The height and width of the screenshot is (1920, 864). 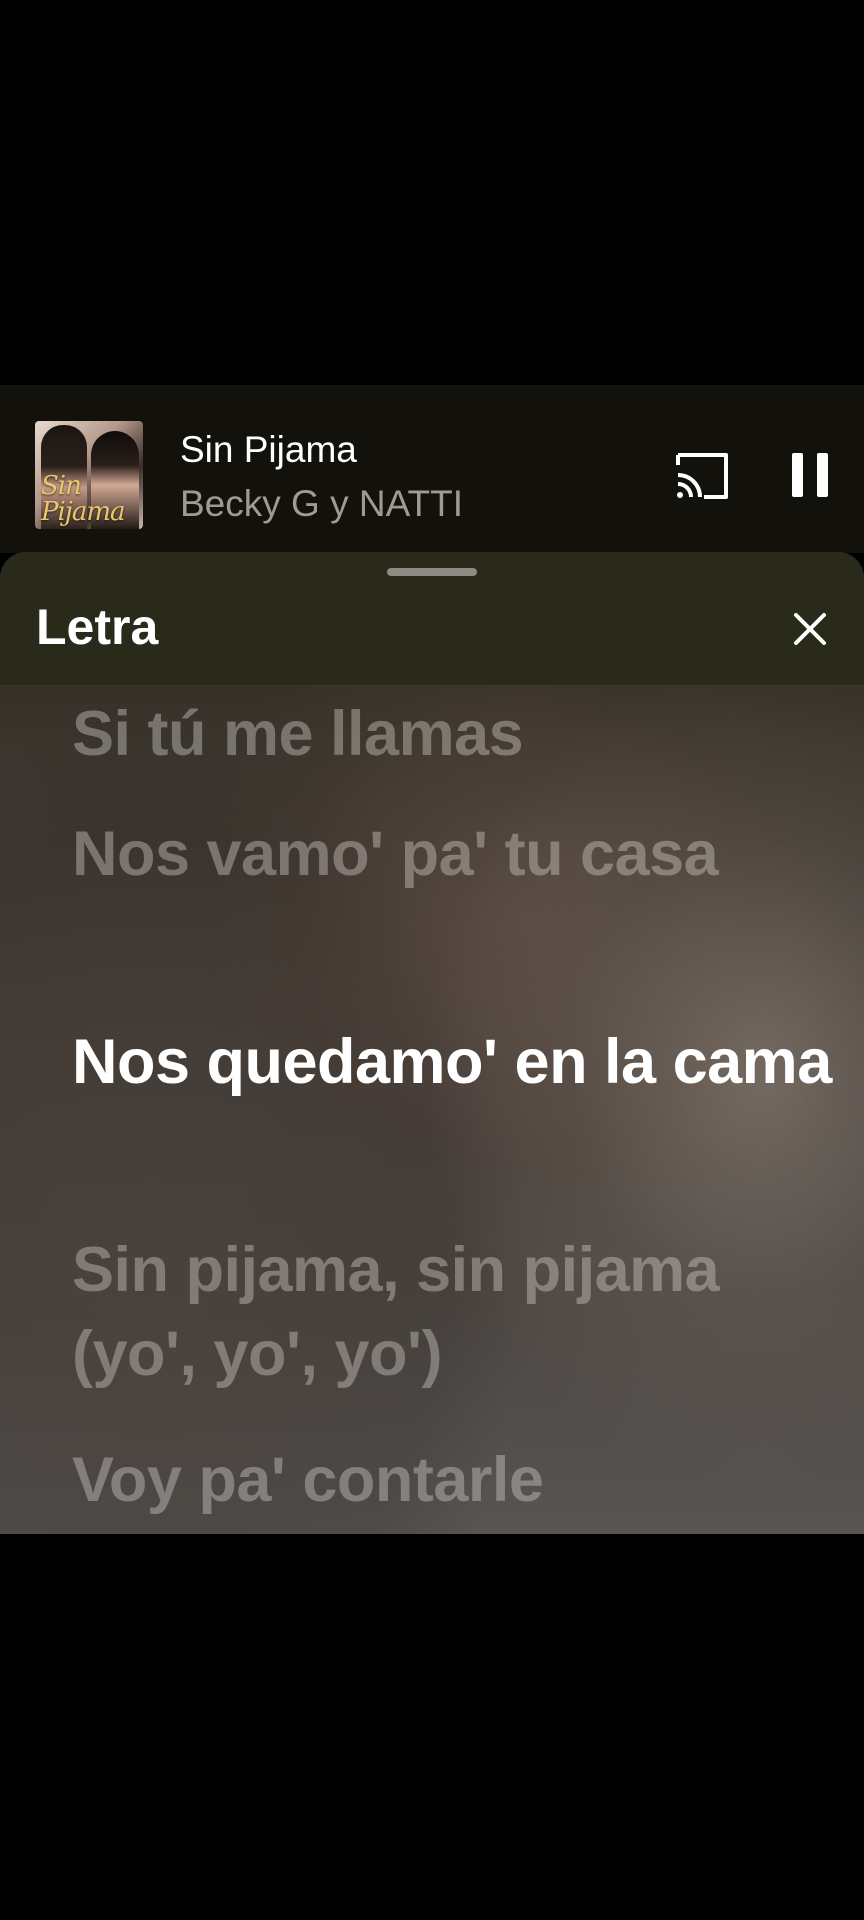 I want to click on track-title: Sin Pijama, so click(x=268, y=450).